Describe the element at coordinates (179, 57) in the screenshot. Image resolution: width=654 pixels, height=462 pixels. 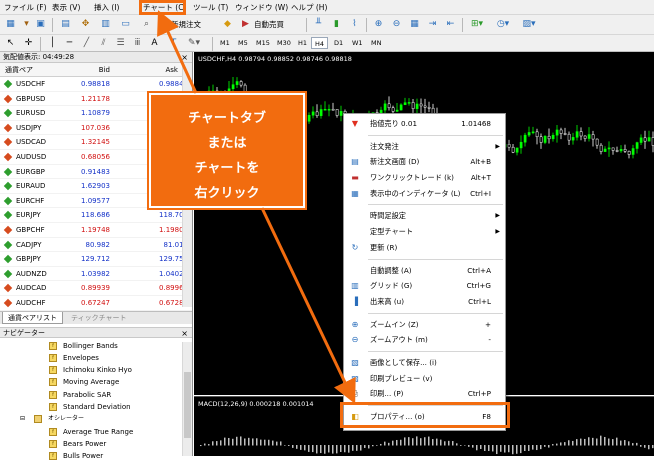
I see `arrow-to-chart-menu` at that location.